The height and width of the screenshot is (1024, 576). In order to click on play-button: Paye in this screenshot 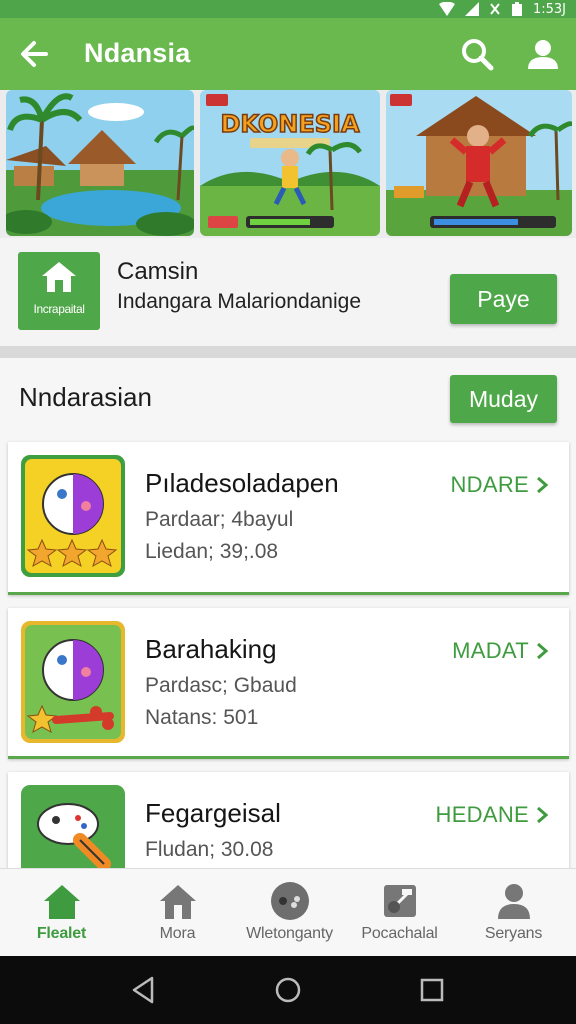, I will do `click(503, 299)`.